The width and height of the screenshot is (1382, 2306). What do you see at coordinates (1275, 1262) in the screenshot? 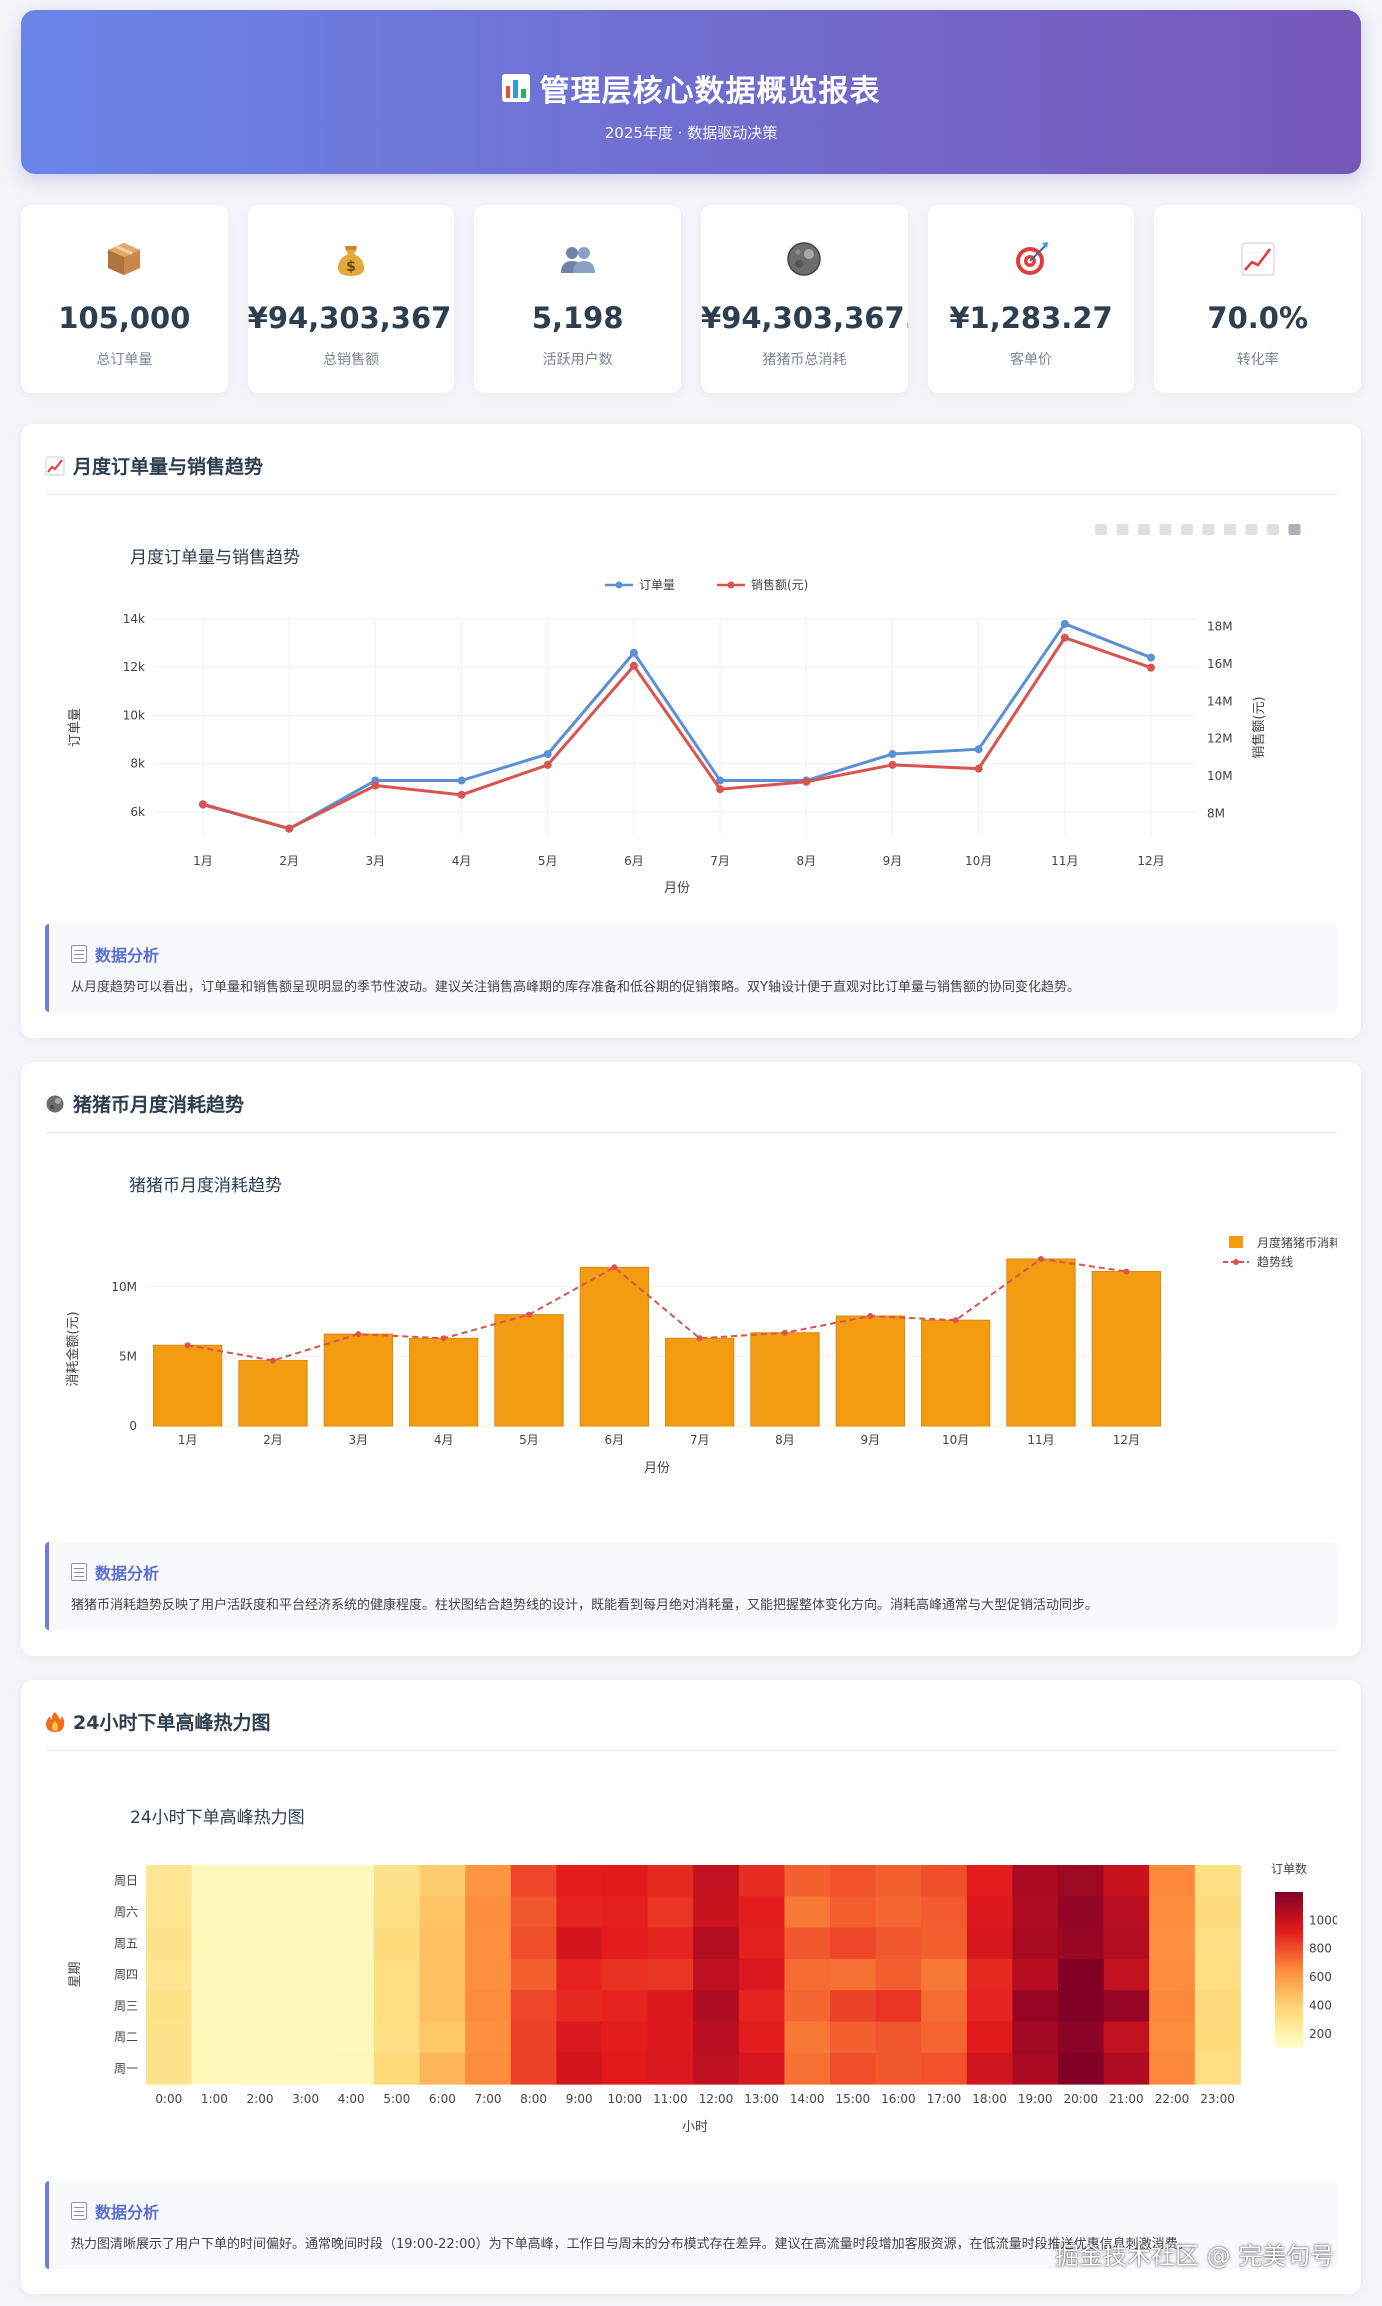
I see `legend-label: 趋势线` at bounding box center [1275, 1262].